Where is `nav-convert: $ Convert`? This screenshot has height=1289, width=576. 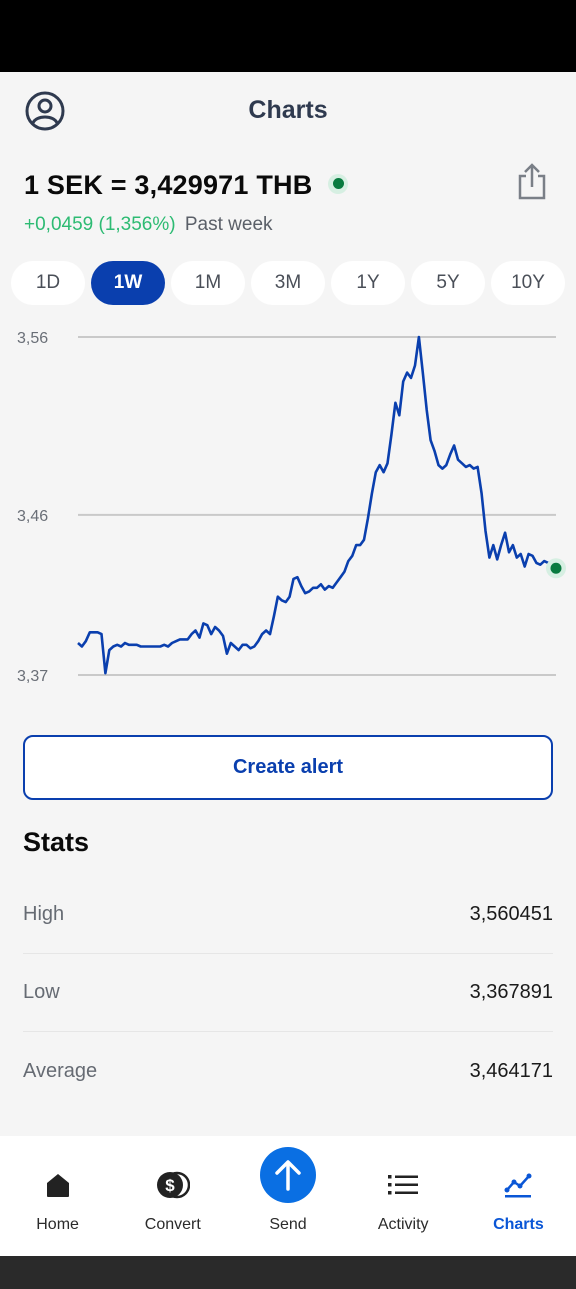
nav-convert: $ Convert is located at coordinates (172, 1196).